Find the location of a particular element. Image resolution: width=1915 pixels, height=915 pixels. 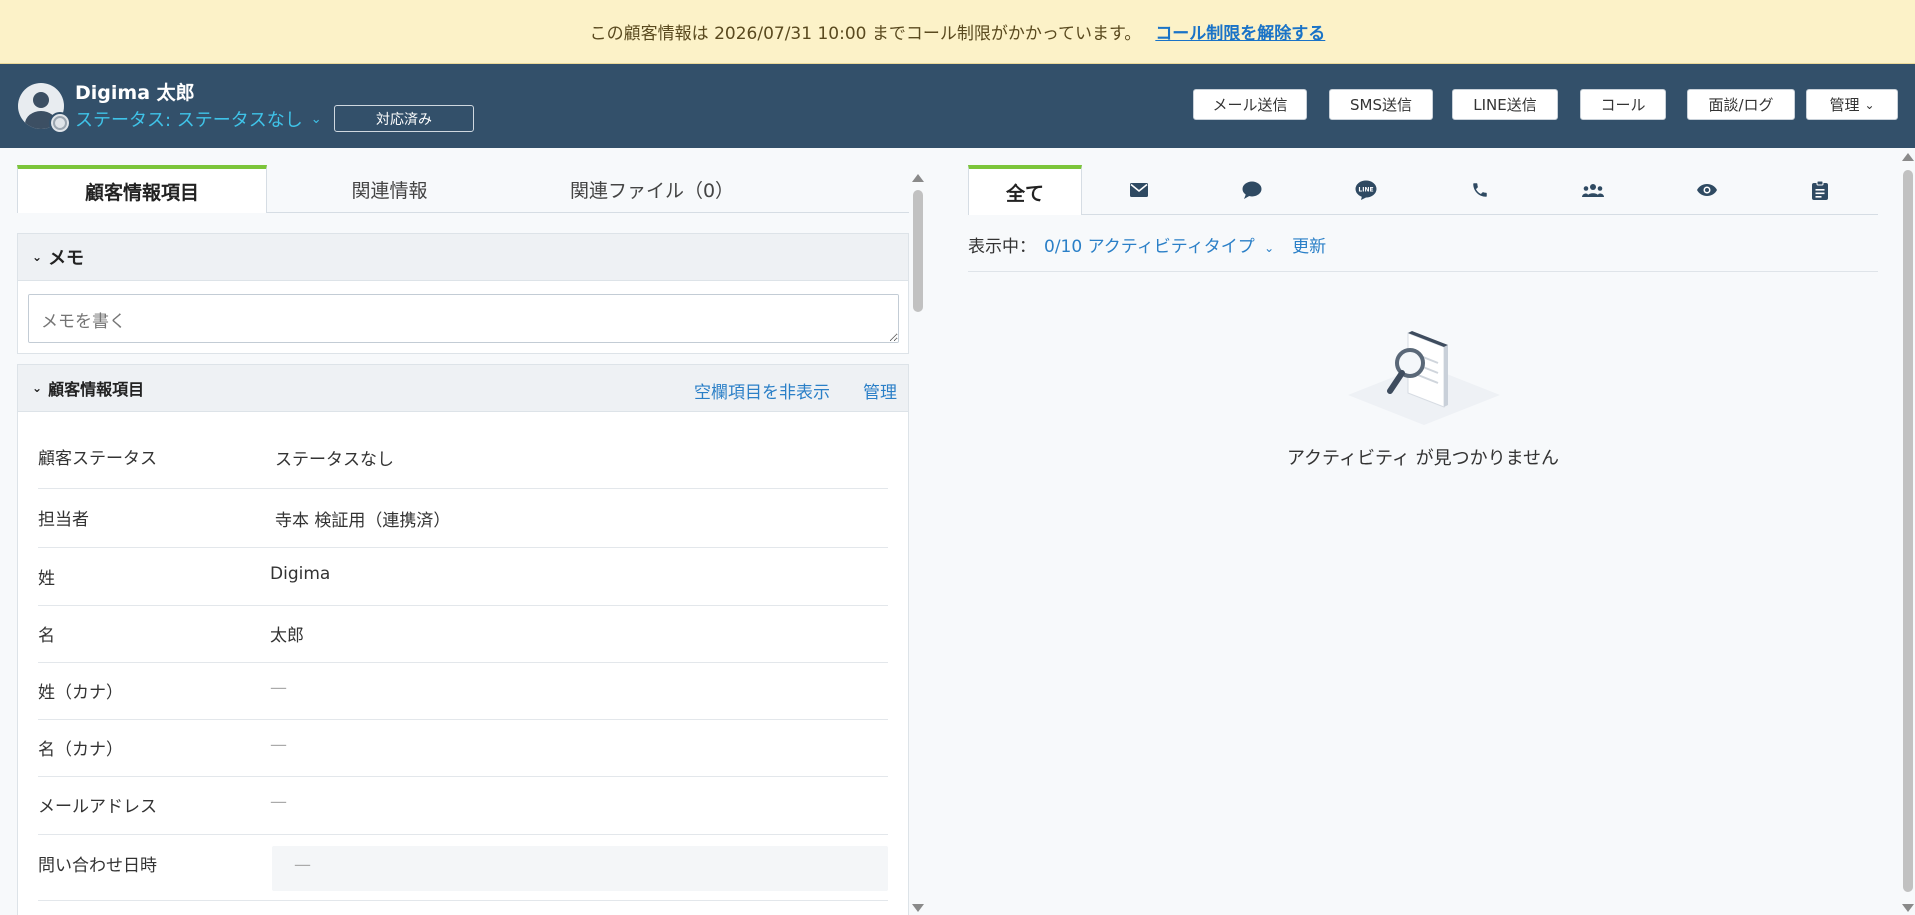

field-row: 姓（カナ） — is located at coordinates (463, 691).